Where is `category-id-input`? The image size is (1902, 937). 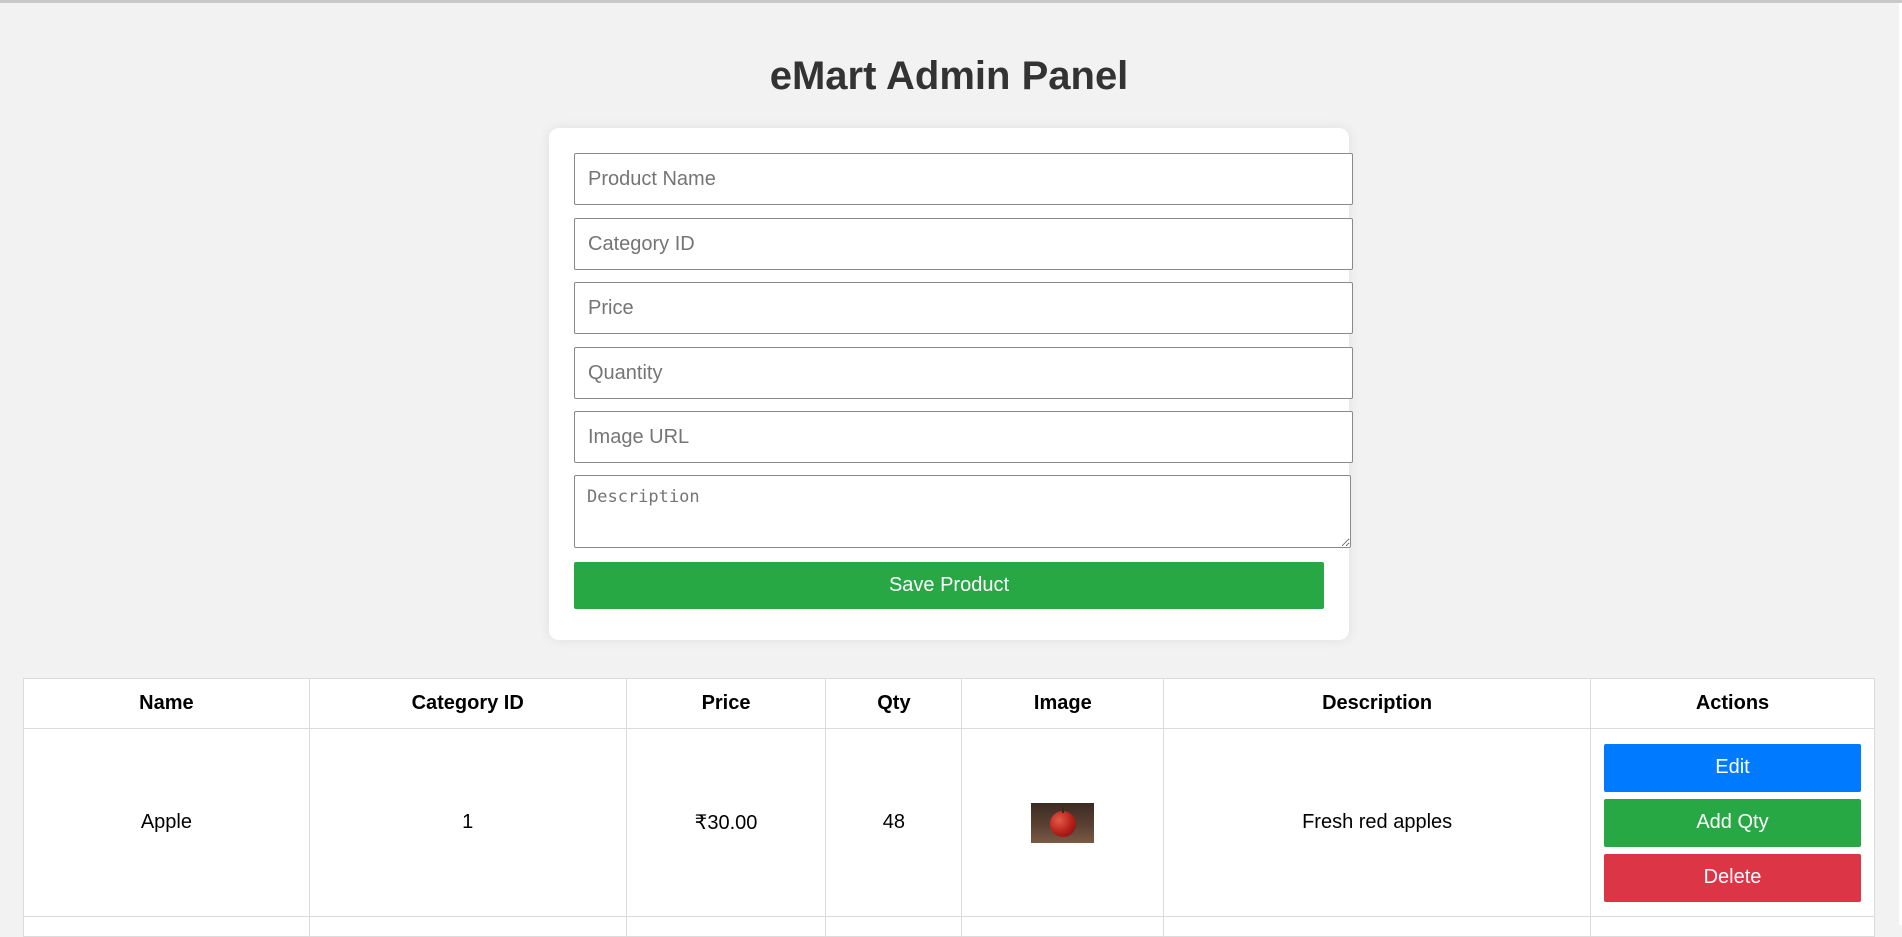
category-id-input is located at coordinates (963, 244).